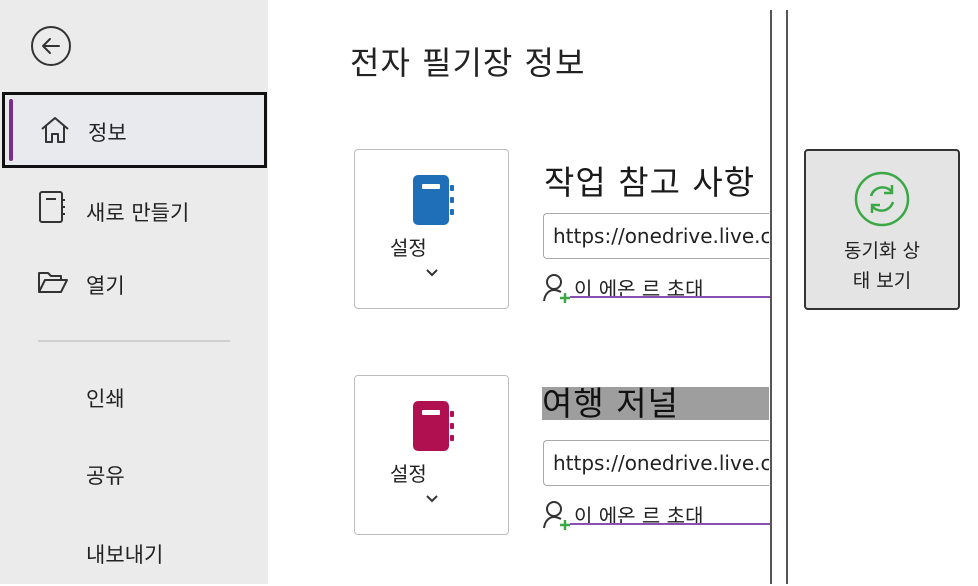  Describe the element at coordinates (882, 199) in the screenshot. I see `sync-icon` at that location.